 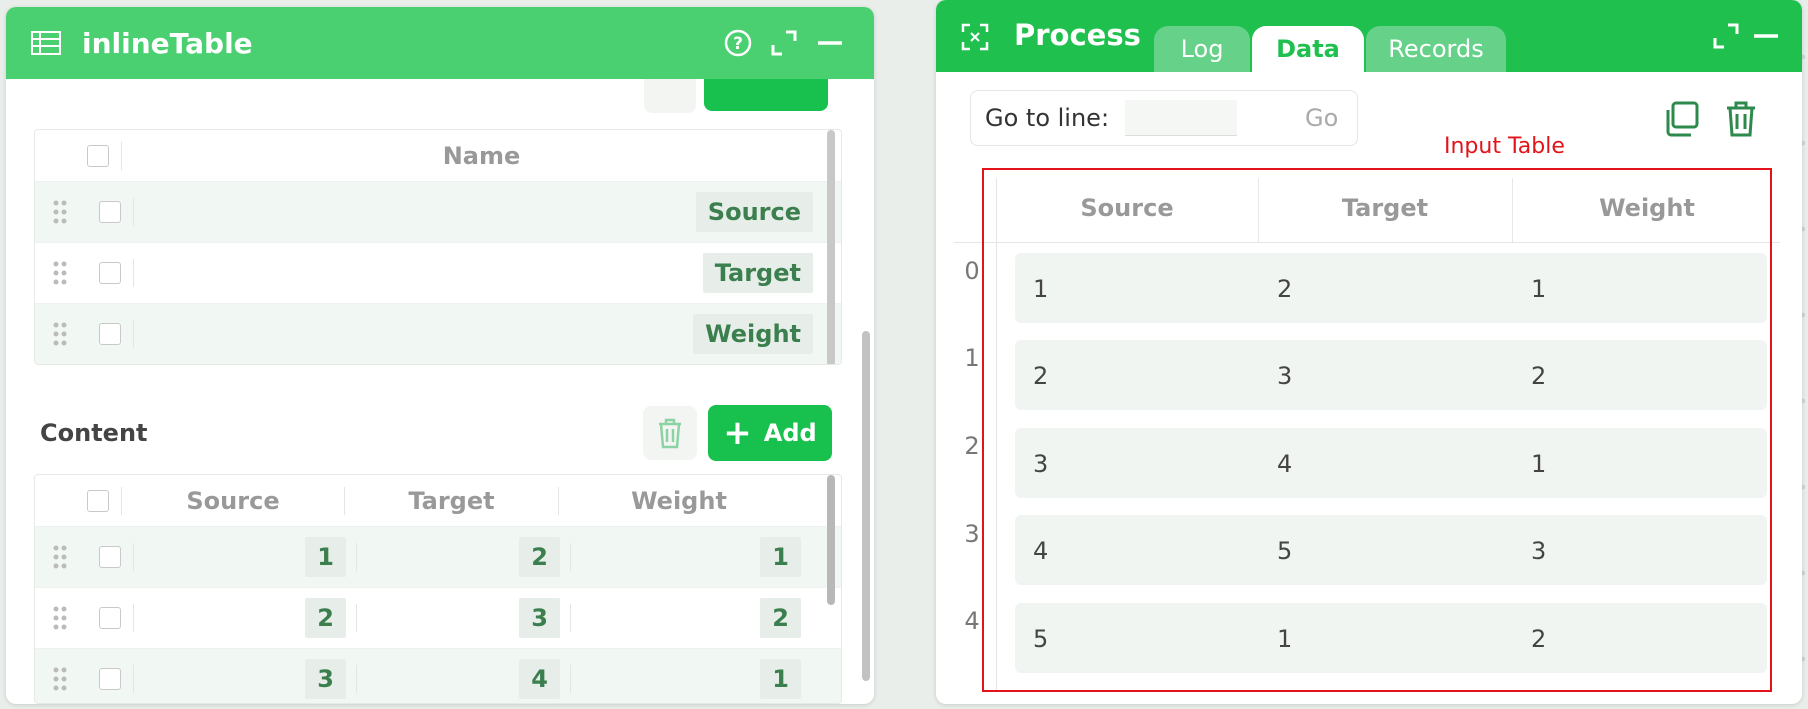 What do you see at coordinates (831, 540) in the screenshot?
I see `content-scrollbar` at bounding box center [831, 540].